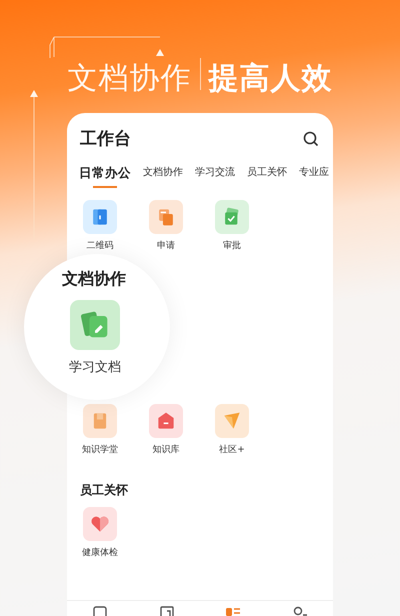 This screenshot has height=616, width=400. I want to click on category-tab: 员工关怀, so click(267, 177).